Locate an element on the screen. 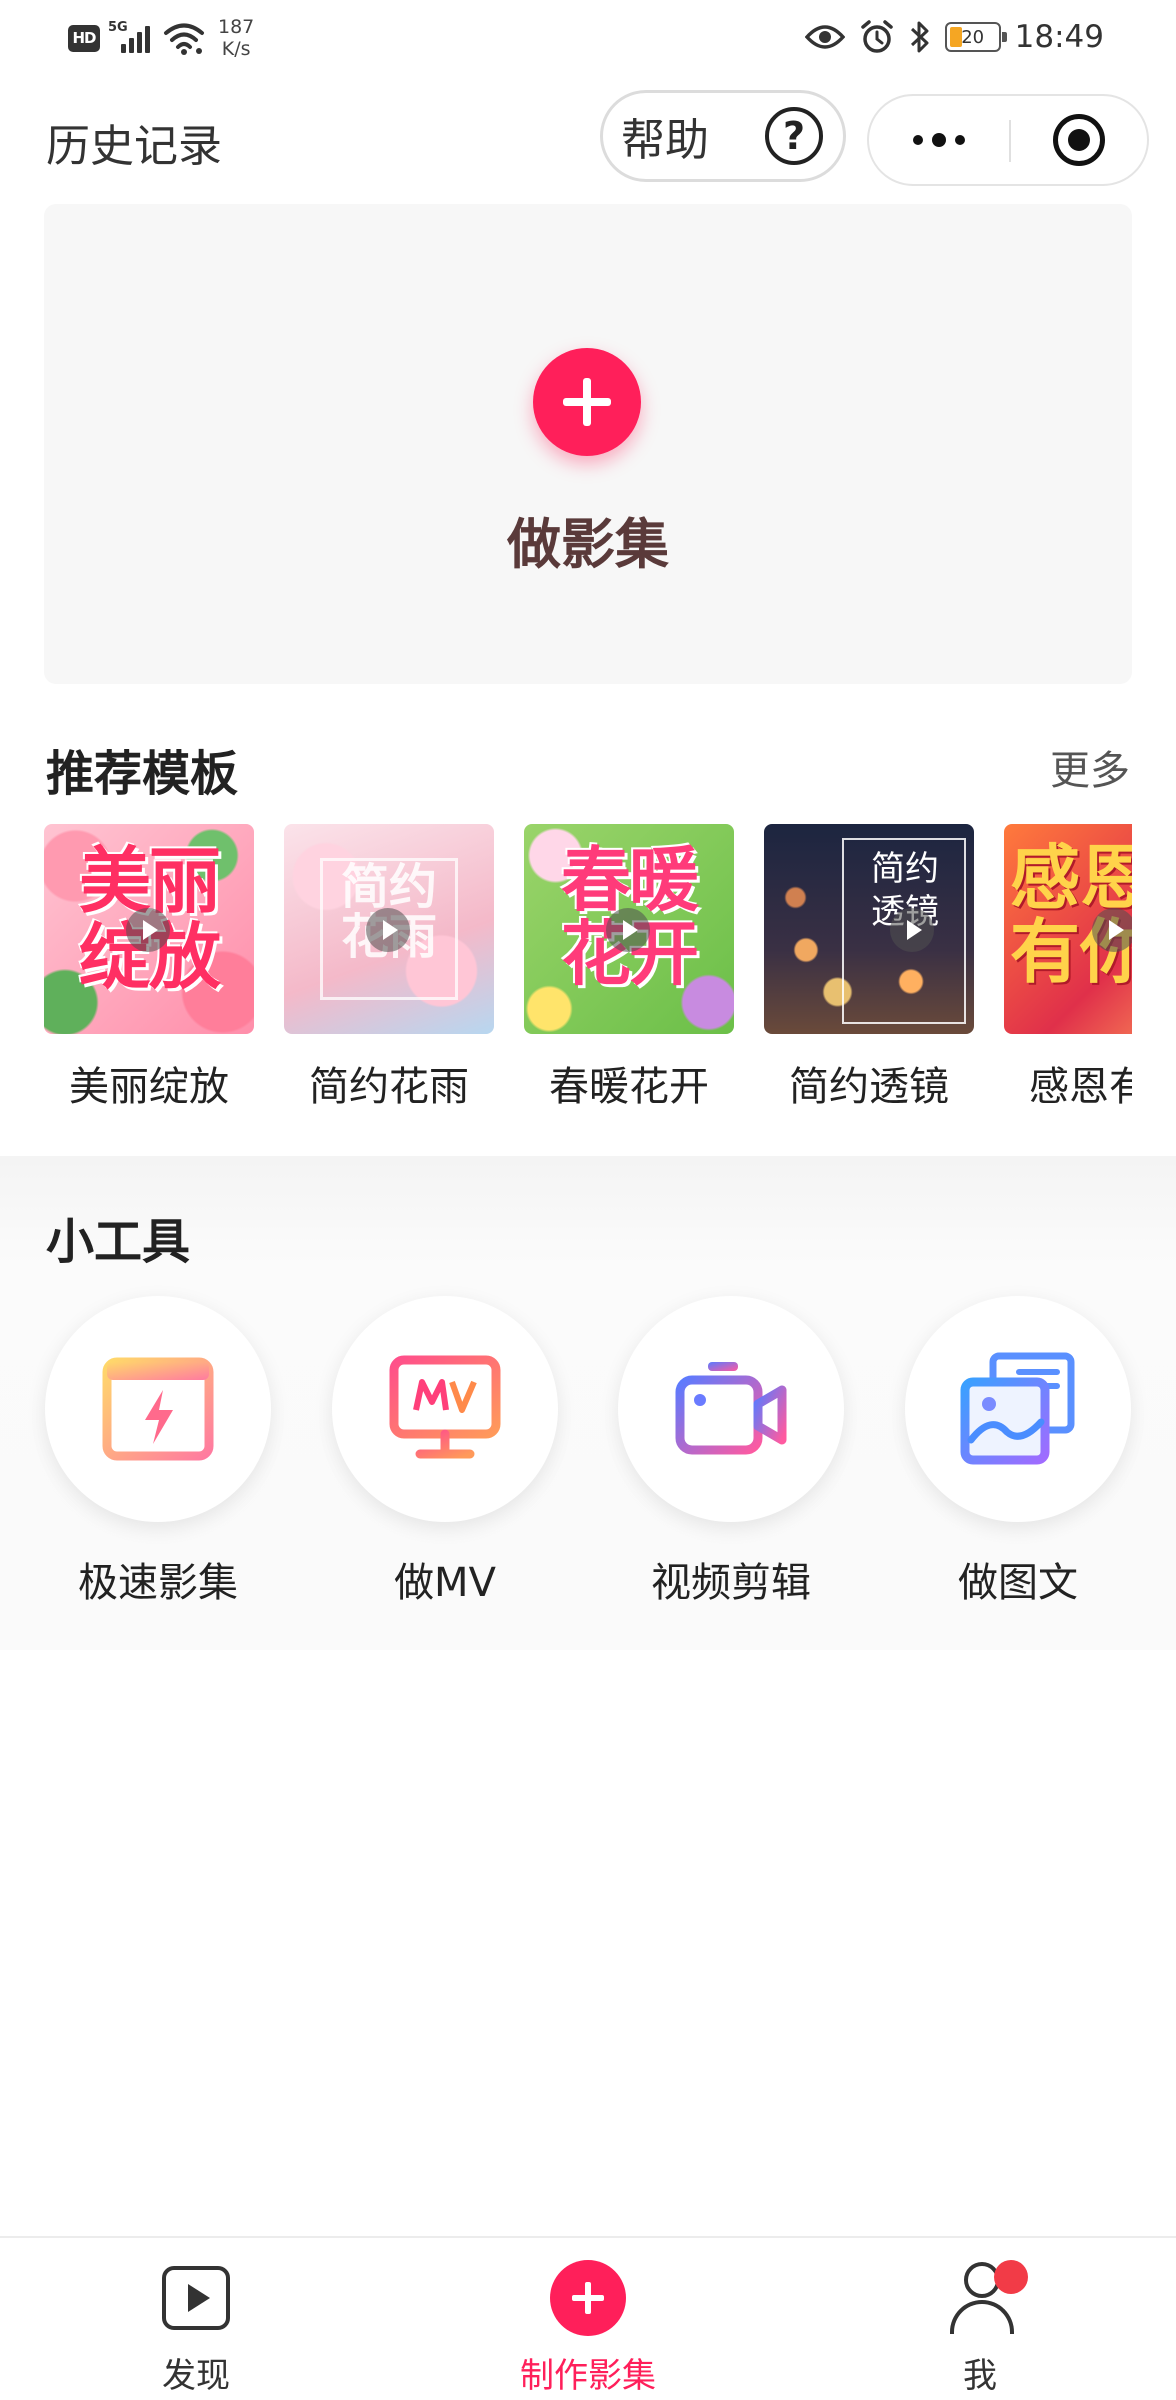 This screenshot has height=2400, width=1176. create-album-label: 做影集 is located at coordinates (588, 544).